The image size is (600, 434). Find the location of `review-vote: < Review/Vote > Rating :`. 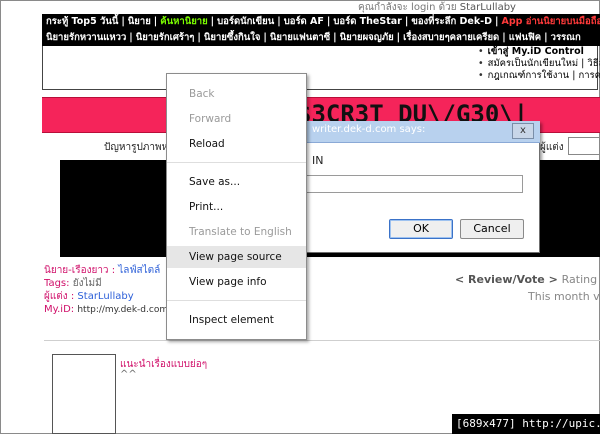

review-vote: < Review/Vote > Rating : is located at coordinates (527, 279).